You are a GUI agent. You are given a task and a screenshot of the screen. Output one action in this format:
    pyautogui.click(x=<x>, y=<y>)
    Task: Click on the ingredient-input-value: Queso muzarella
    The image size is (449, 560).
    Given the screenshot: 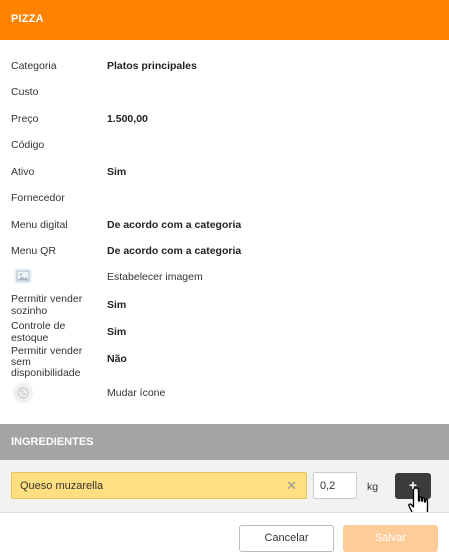 What is the action you would take?
    pyautogui.click(x=62, y=486)
    